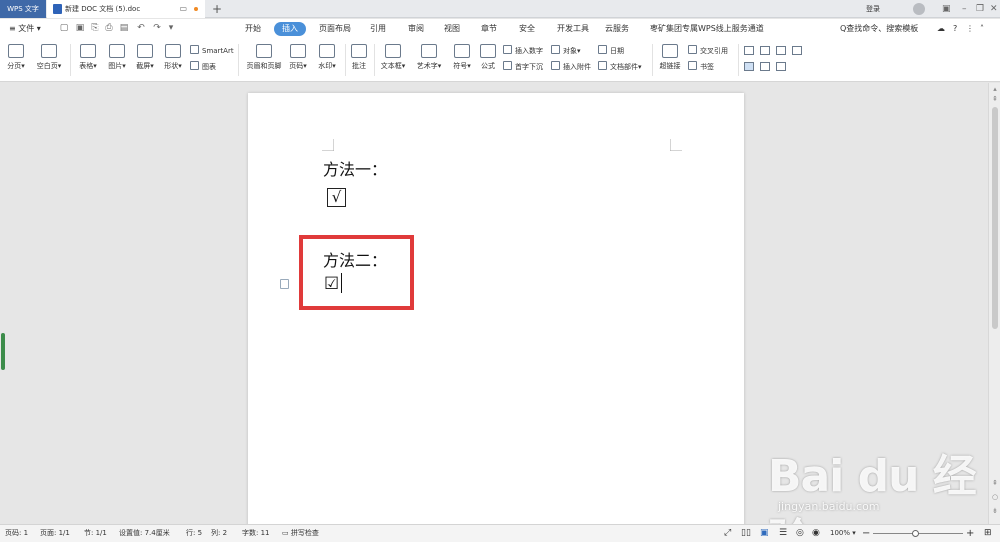 This screenshot has width=1000, height=542. I want to click on tab-security: 安全, so click(527, 29).